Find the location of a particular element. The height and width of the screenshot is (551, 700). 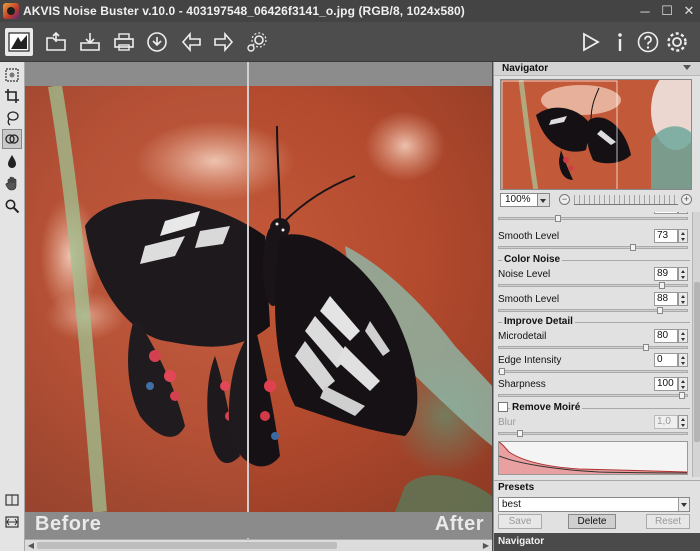

preferences-icon is located at coordinates (677, 42).